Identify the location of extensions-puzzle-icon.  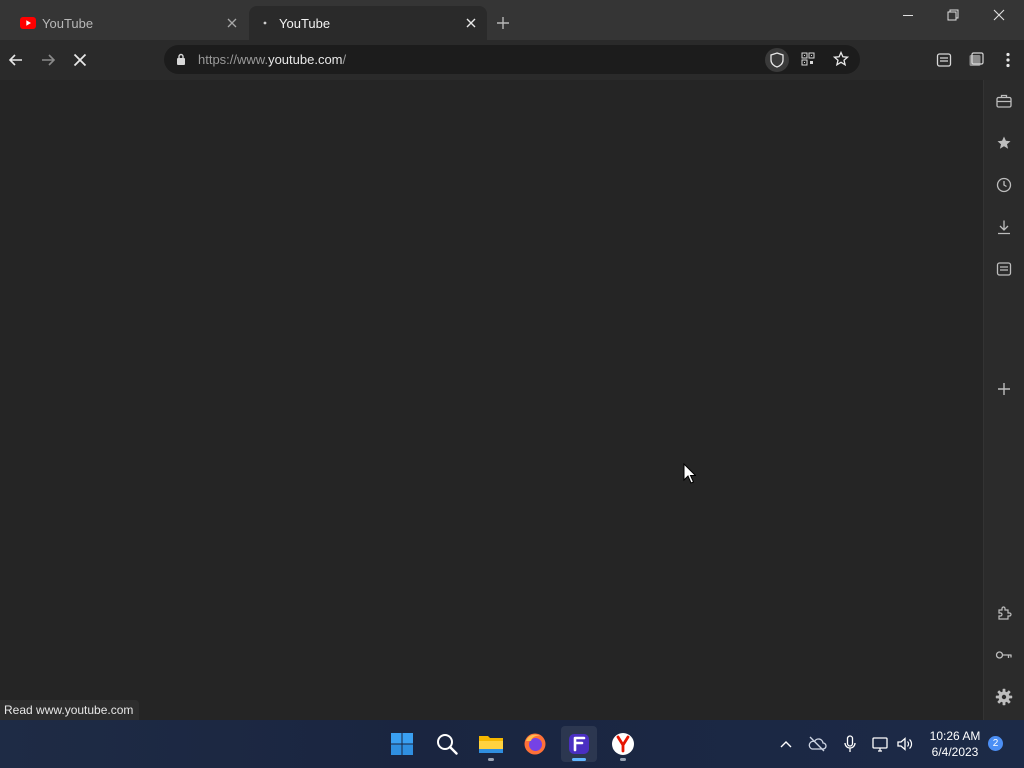
(1004, 613).